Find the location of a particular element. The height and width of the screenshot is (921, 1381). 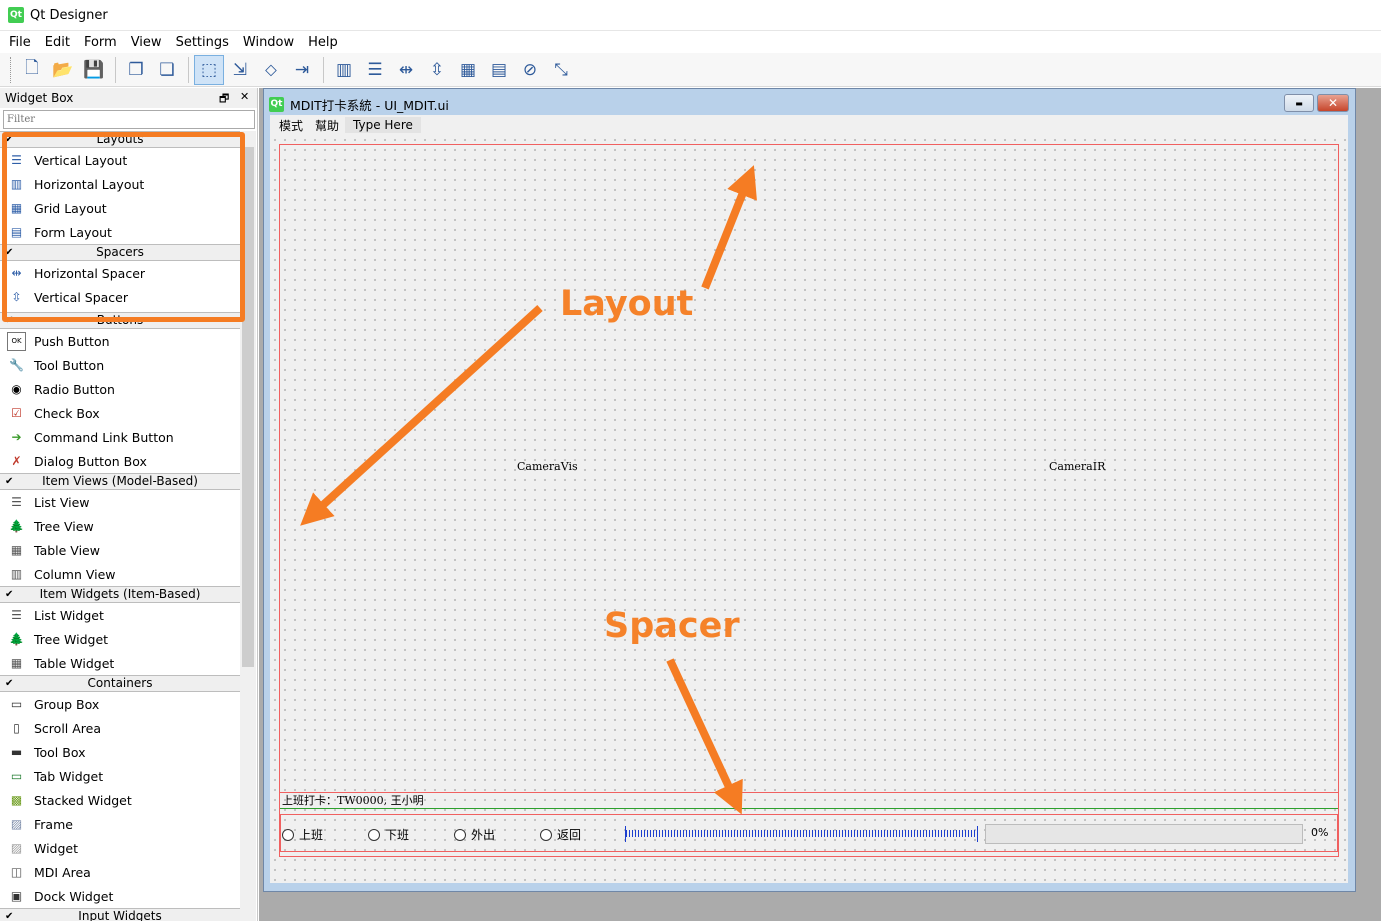

edit-signals-icon: ⇲ is located at coordinates (240, 70).